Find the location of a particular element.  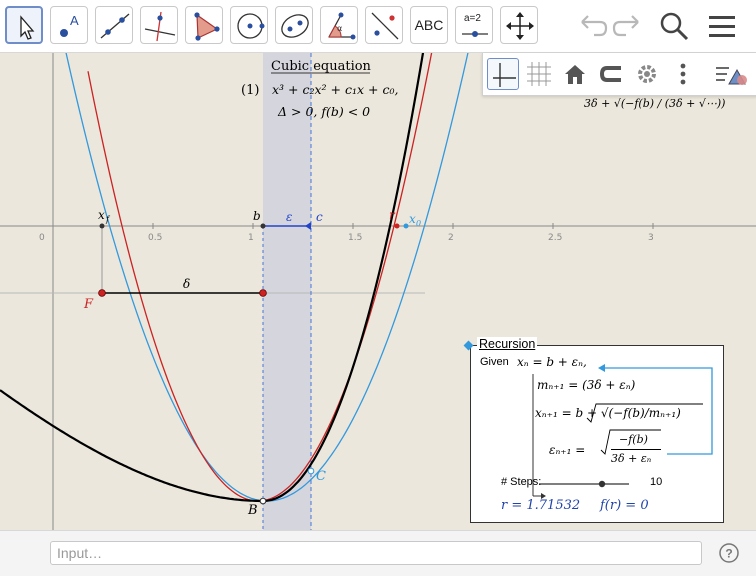

circle-icon is located at coordinates (251, 26).